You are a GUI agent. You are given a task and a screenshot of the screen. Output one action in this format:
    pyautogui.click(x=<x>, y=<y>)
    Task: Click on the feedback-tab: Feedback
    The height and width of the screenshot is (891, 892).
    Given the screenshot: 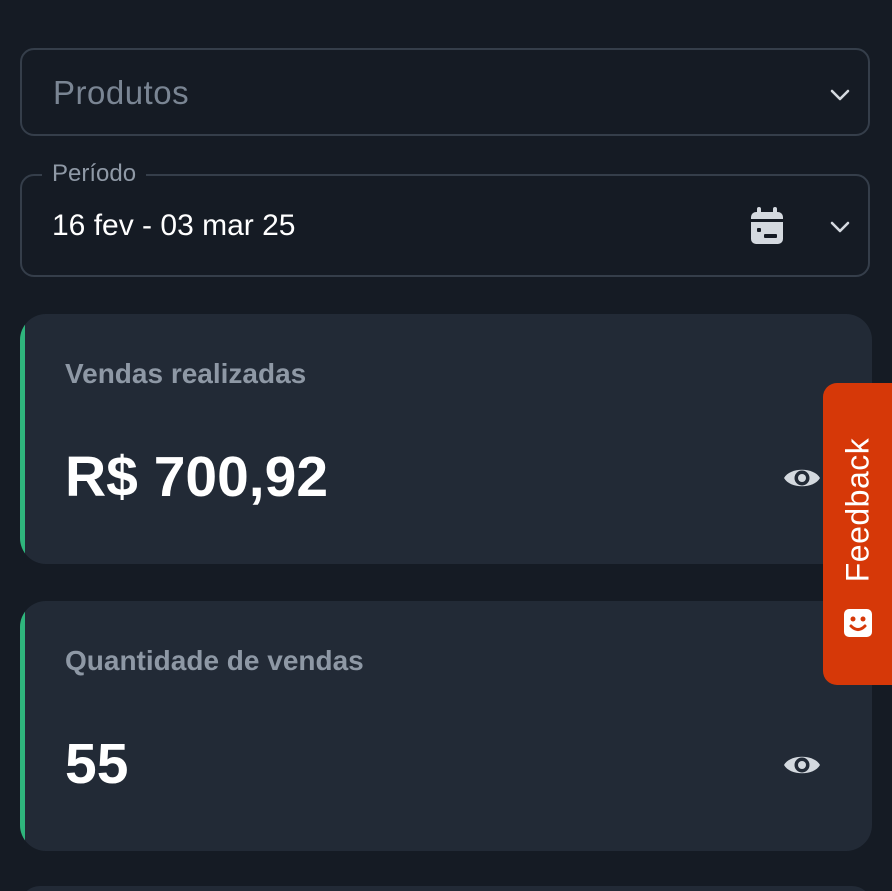 What is the action you would take?
    pyautogui.click(x=857, y=534)
    